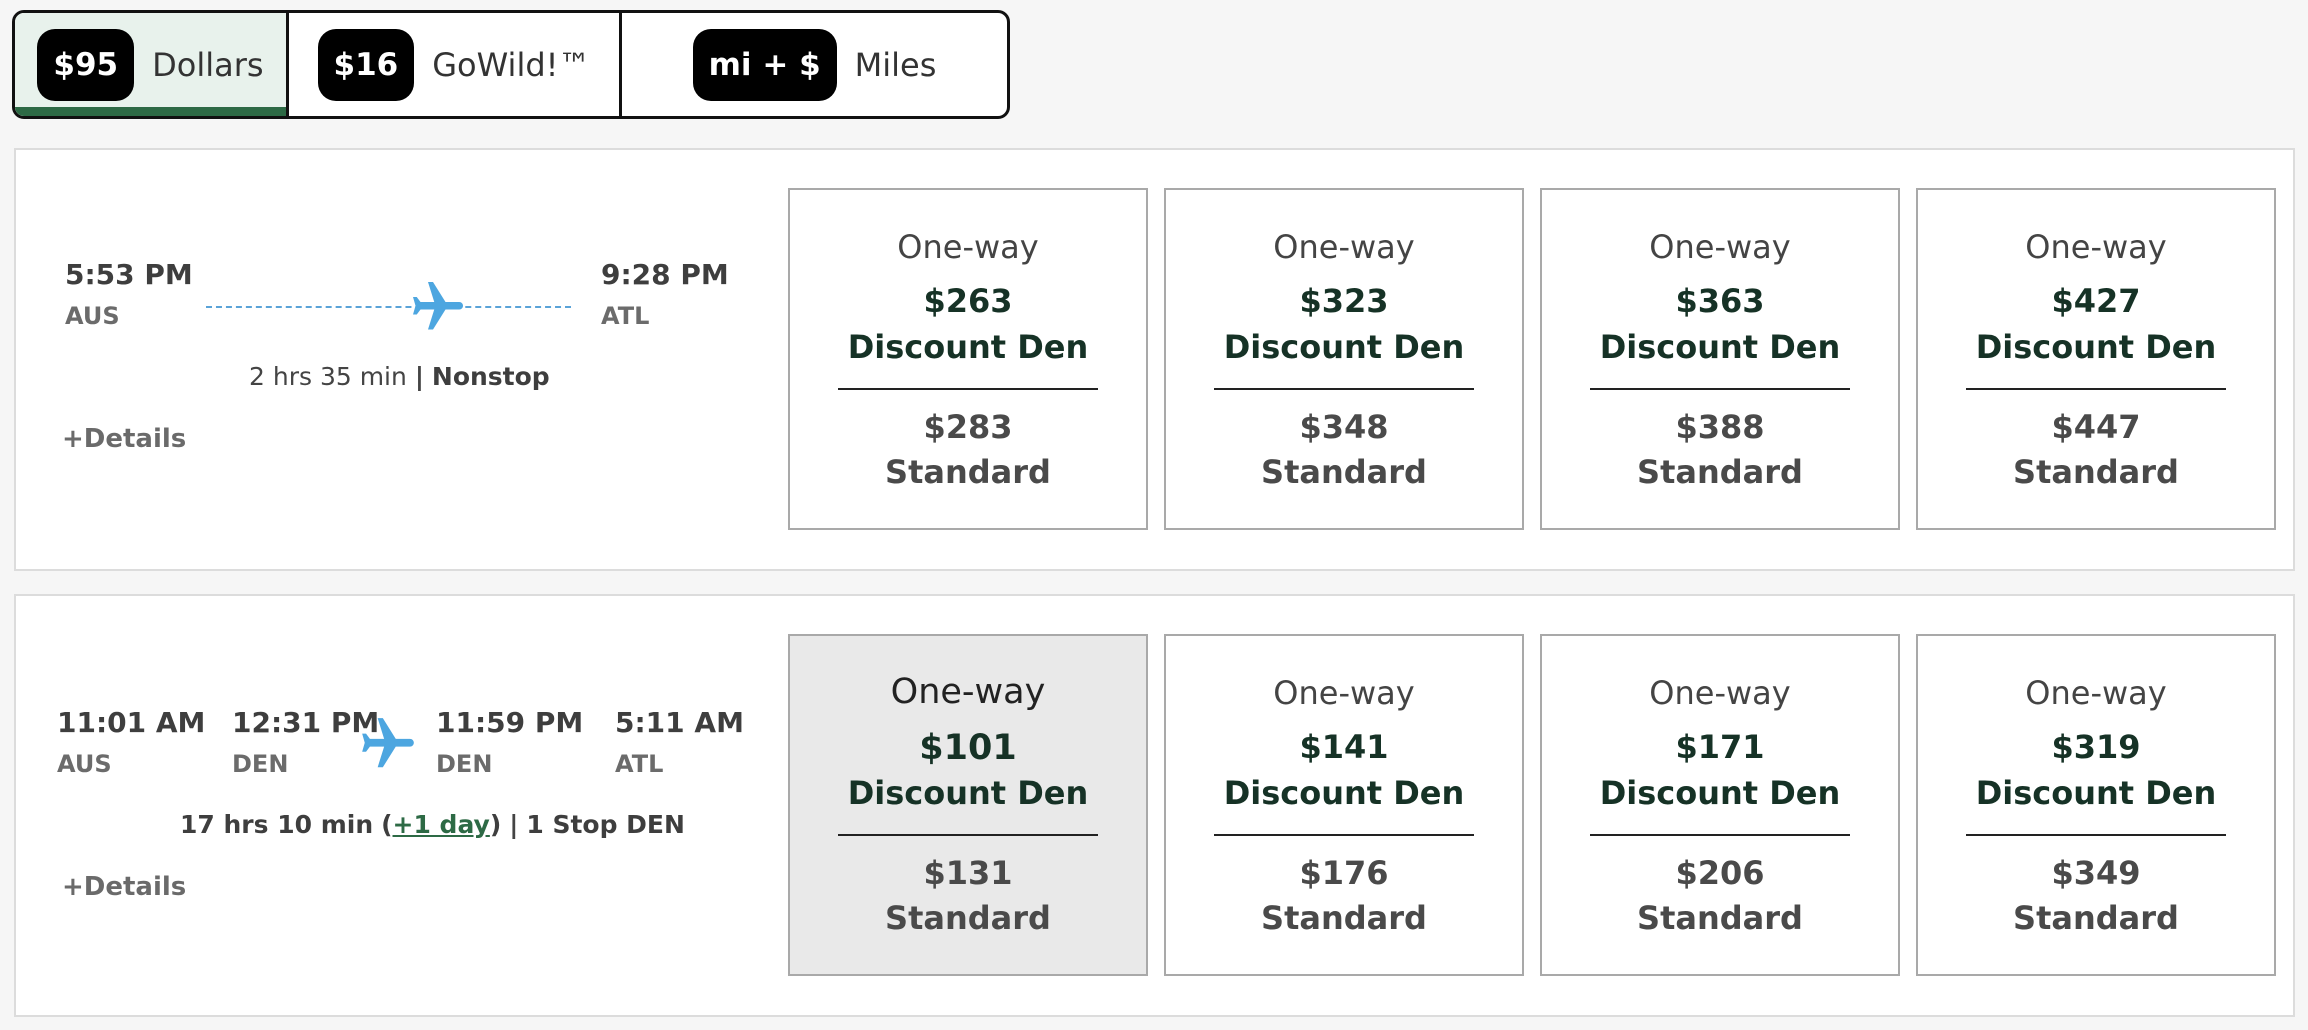 Image resolution: width=2308 pixels, height=1030 pixels. I want to click on connection-depart-time: 11:59 PM, so click(510, 722).